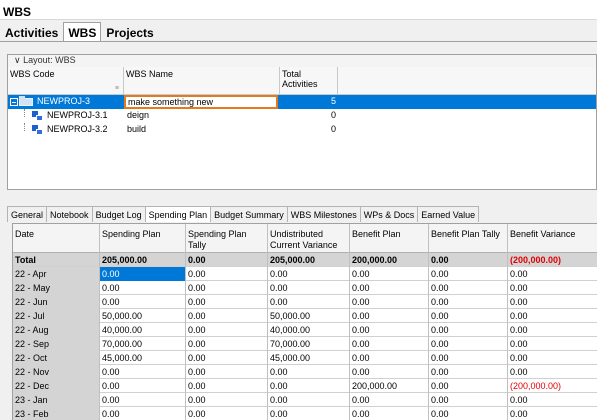 The image size is (597, 420). Describe the element at coordinates (143, 316) in the screenshot. I see `spending-plan-cell: 50,000.00` at that location.